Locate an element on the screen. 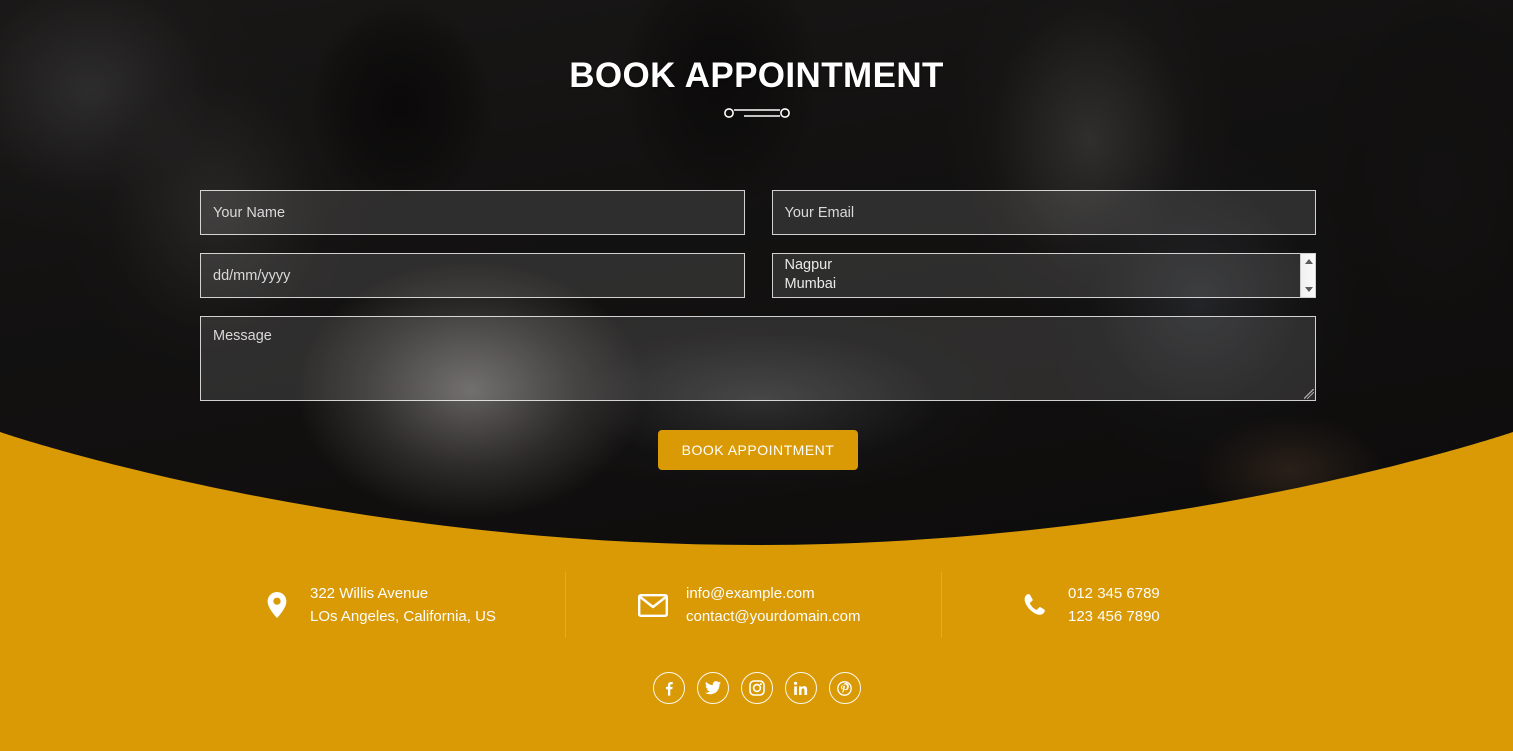  email-input is located at coordinates (1043, 212).